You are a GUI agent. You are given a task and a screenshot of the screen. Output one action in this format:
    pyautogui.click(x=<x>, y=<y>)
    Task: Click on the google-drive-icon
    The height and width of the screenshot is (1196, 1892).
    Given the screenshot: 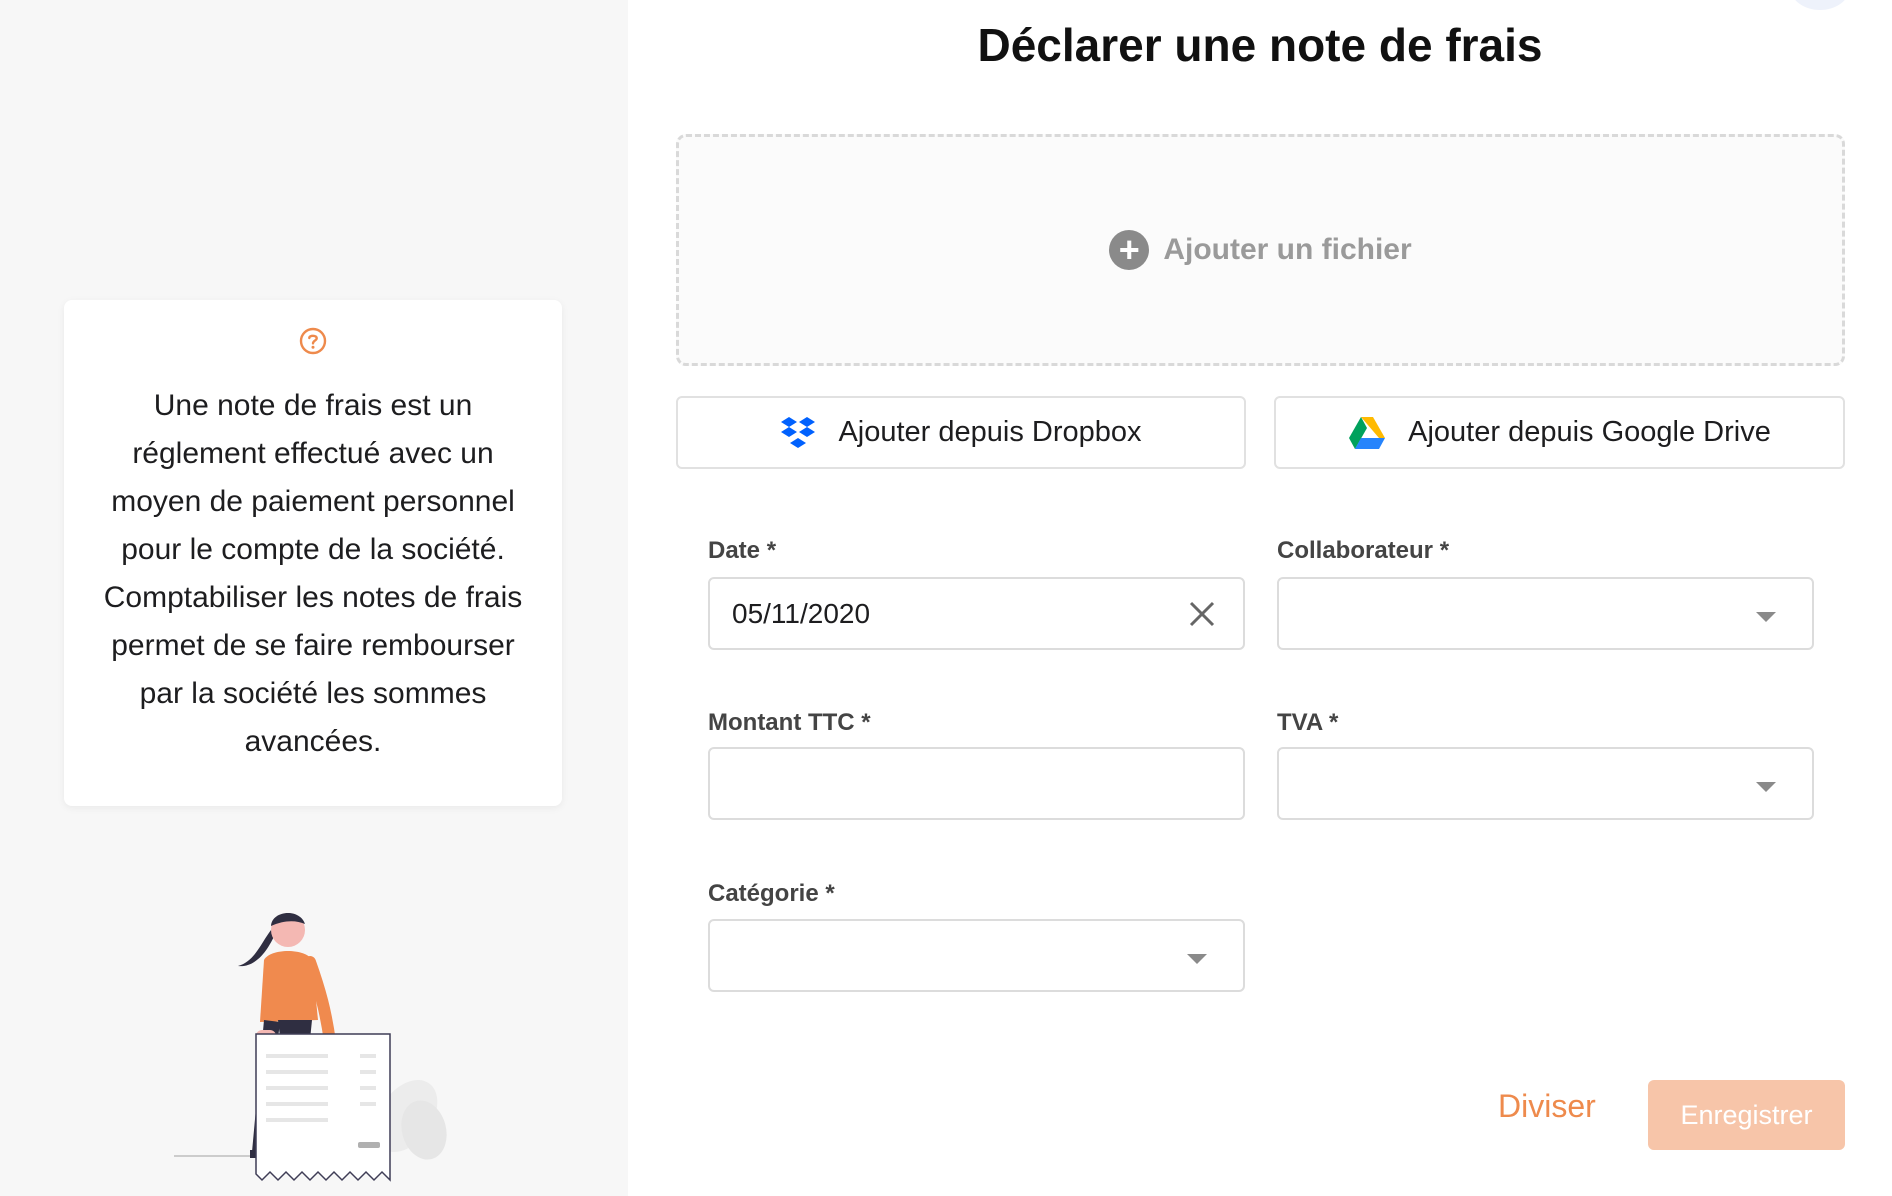 What is the action you would take?
    pyautogui.click(x=1367, y=432)
    